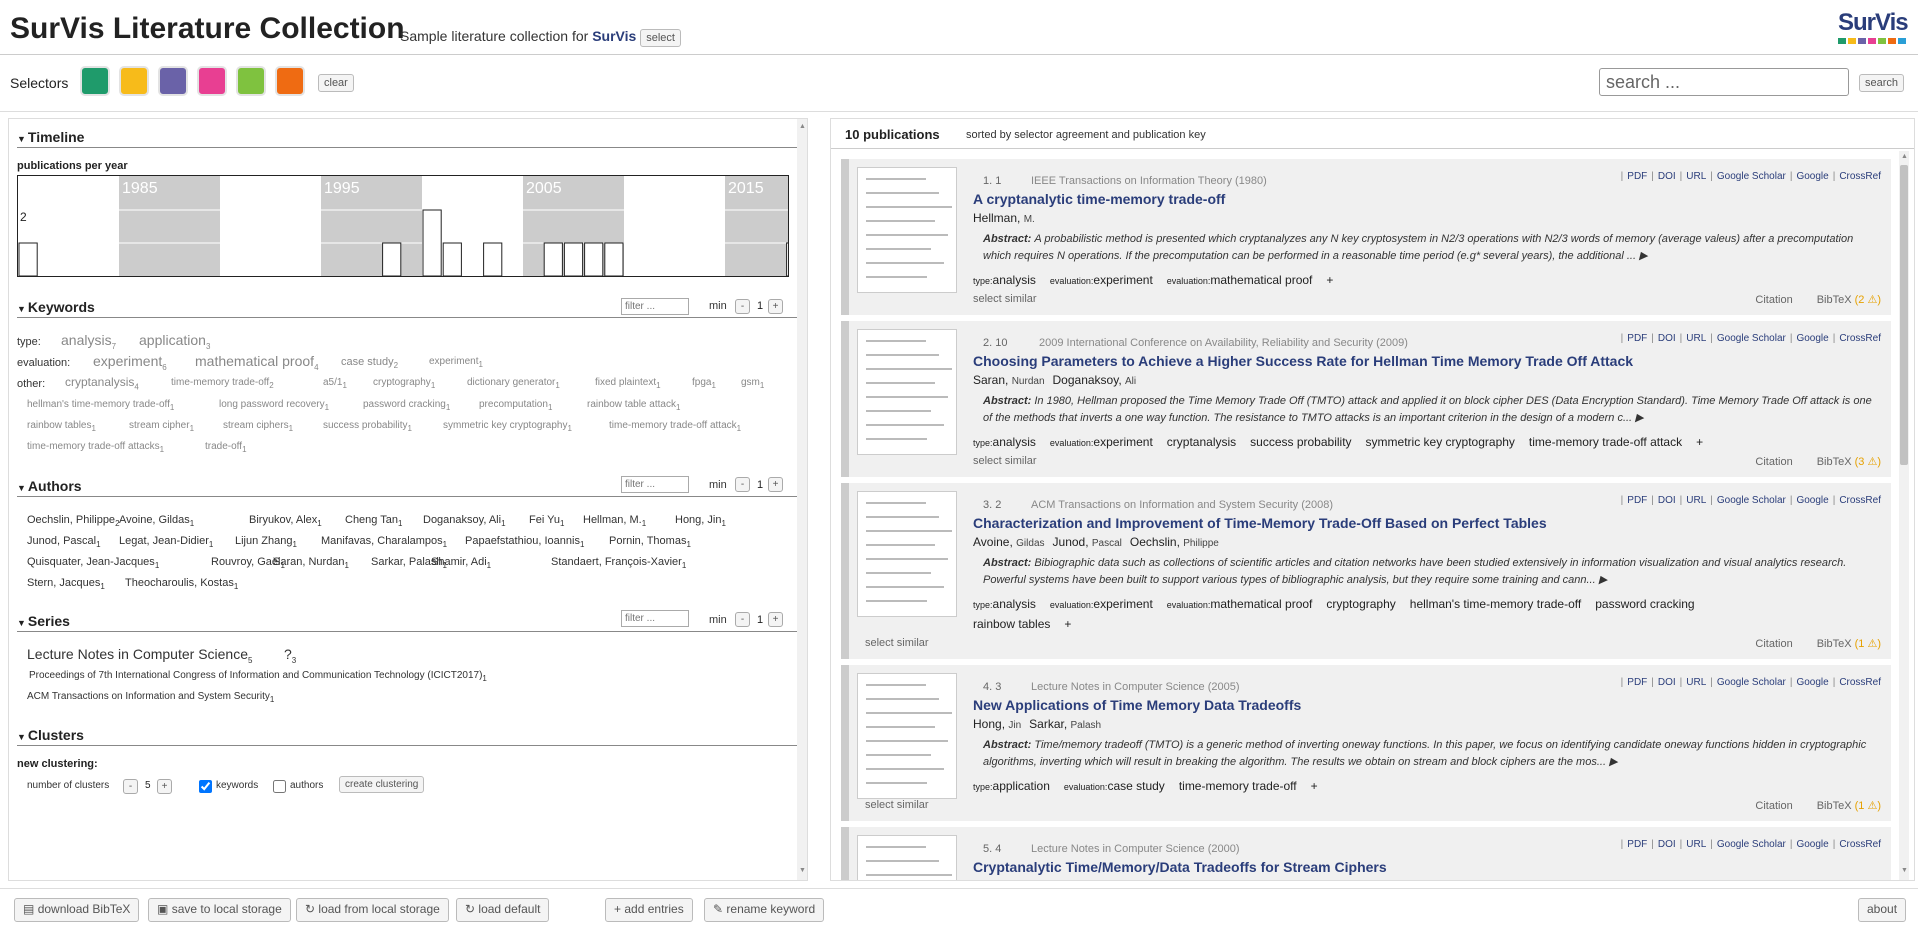 The width and height of the screenshot is (1918, 929). Describe the element at coordinates (1904, 515) in the screenshot. I see `right-scrollbar: ▲ ▼` at that location.